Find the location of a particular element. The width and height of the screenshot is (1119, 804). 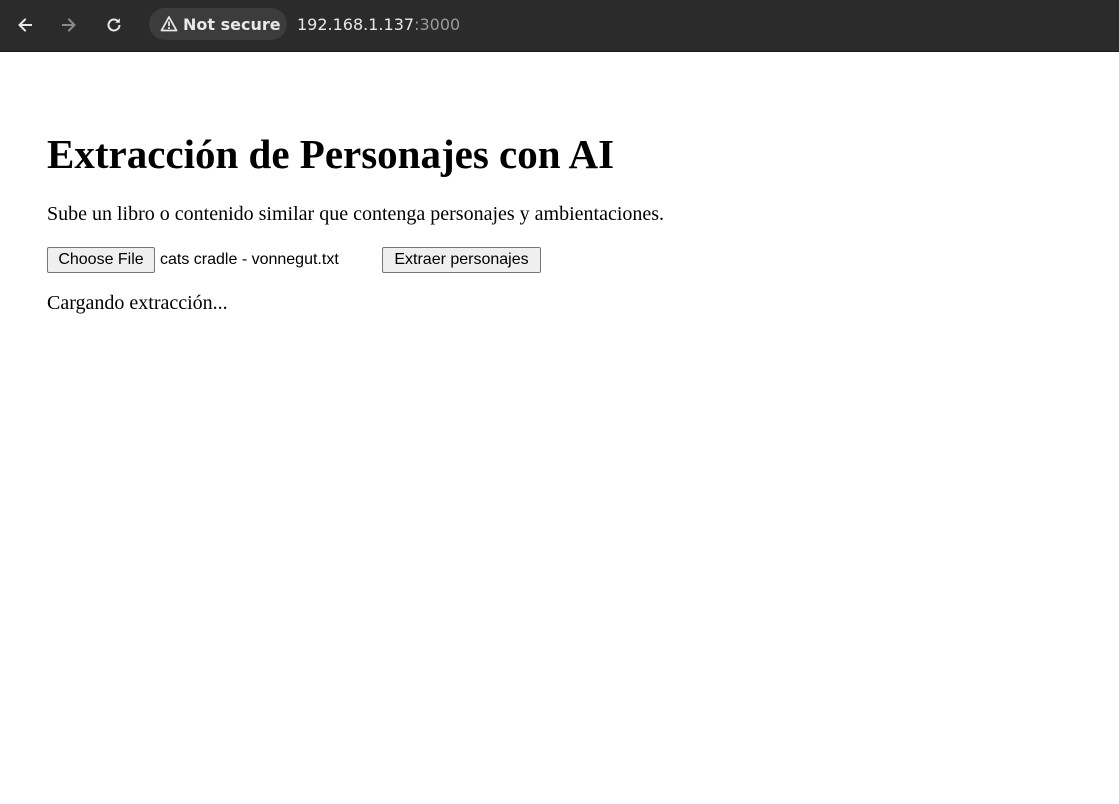

browser-toolbar: Not secure 192.168.1.137:3000 is located at coordinates (559, 26).